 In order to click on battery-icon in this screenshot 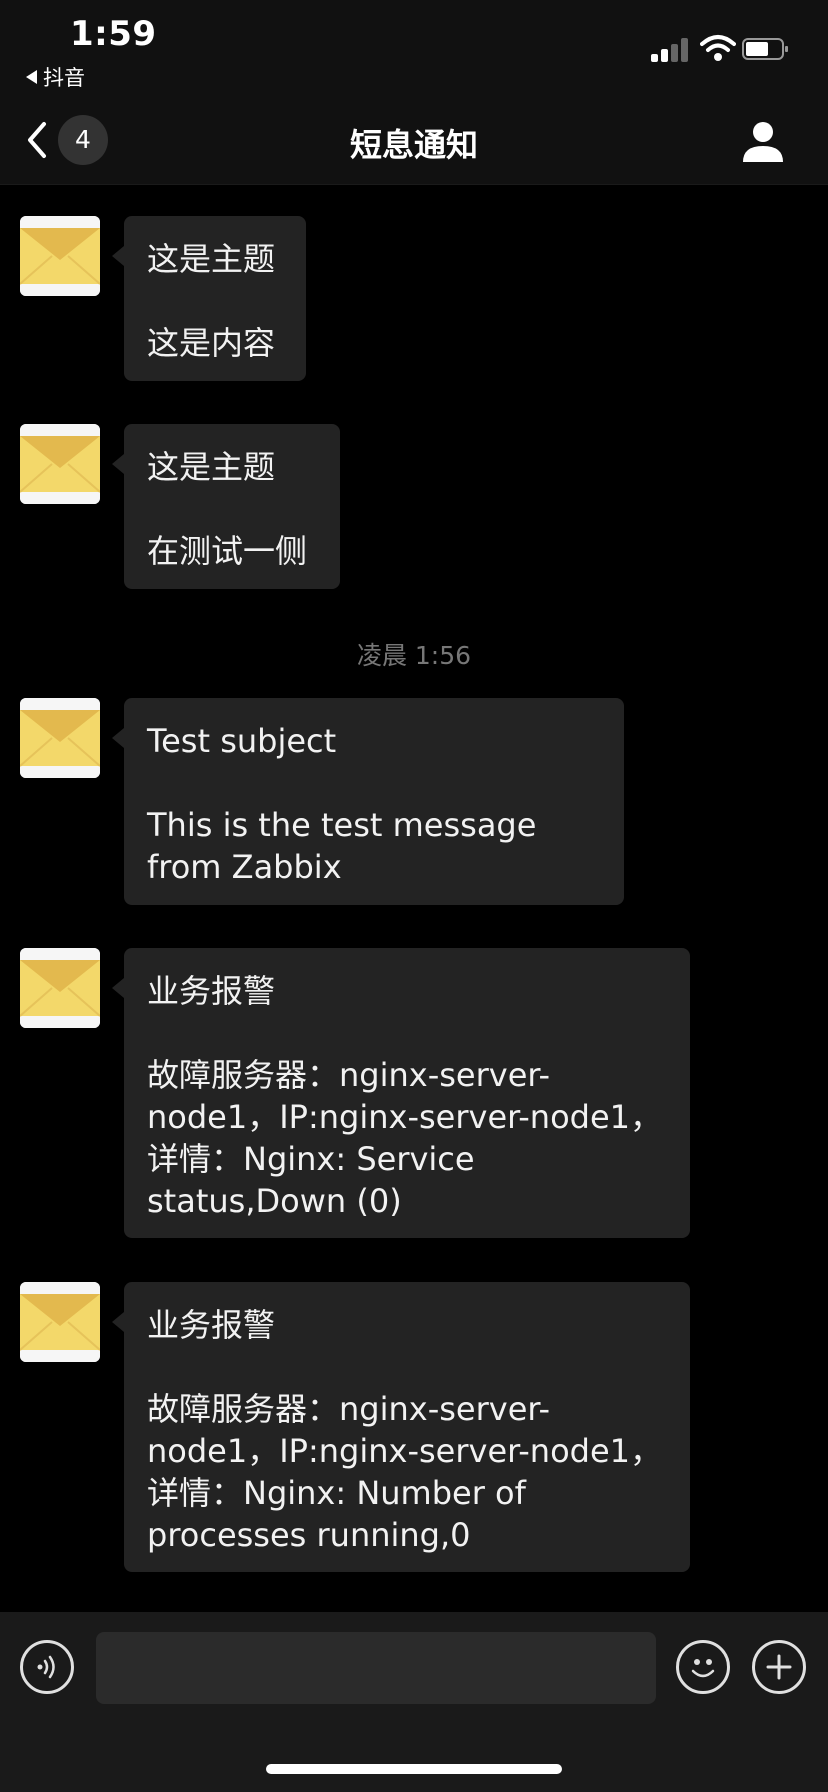, I will do `click(765, 49)`.